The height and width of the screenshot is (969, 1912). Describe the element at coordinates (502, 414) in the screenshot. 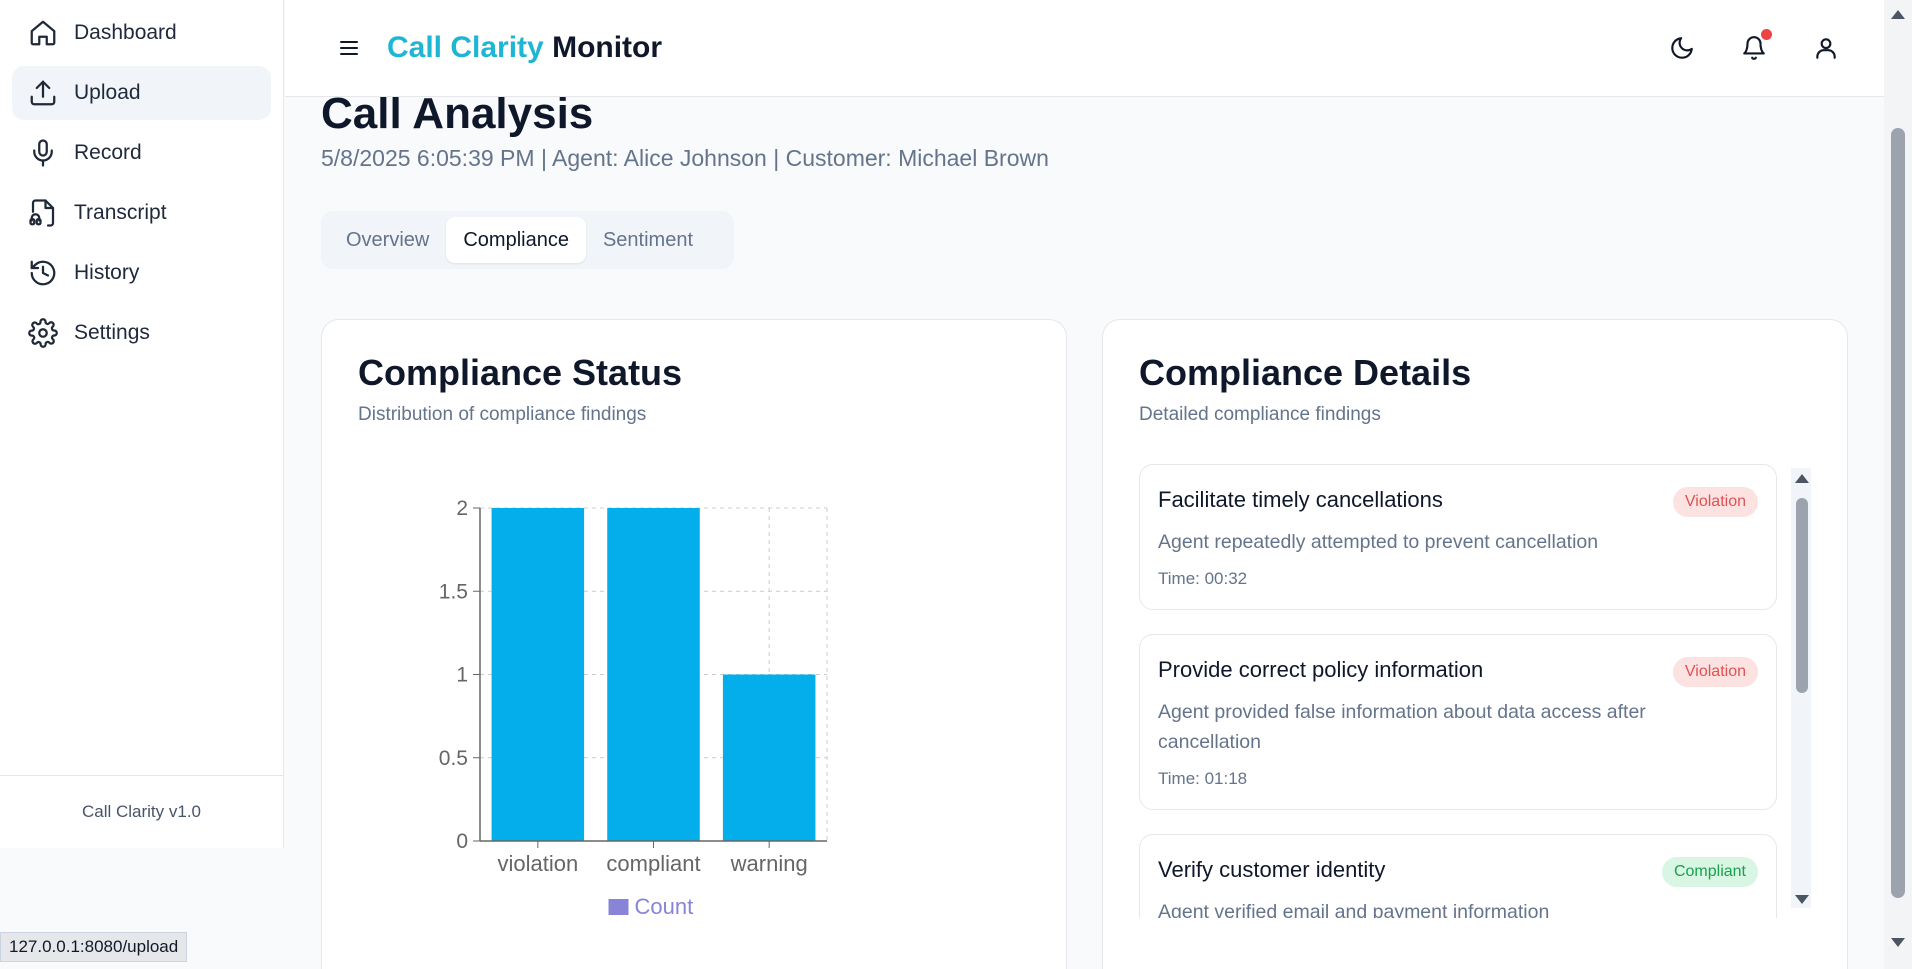

I see `card-subtitle: Distribution of compliance findings` at that location.